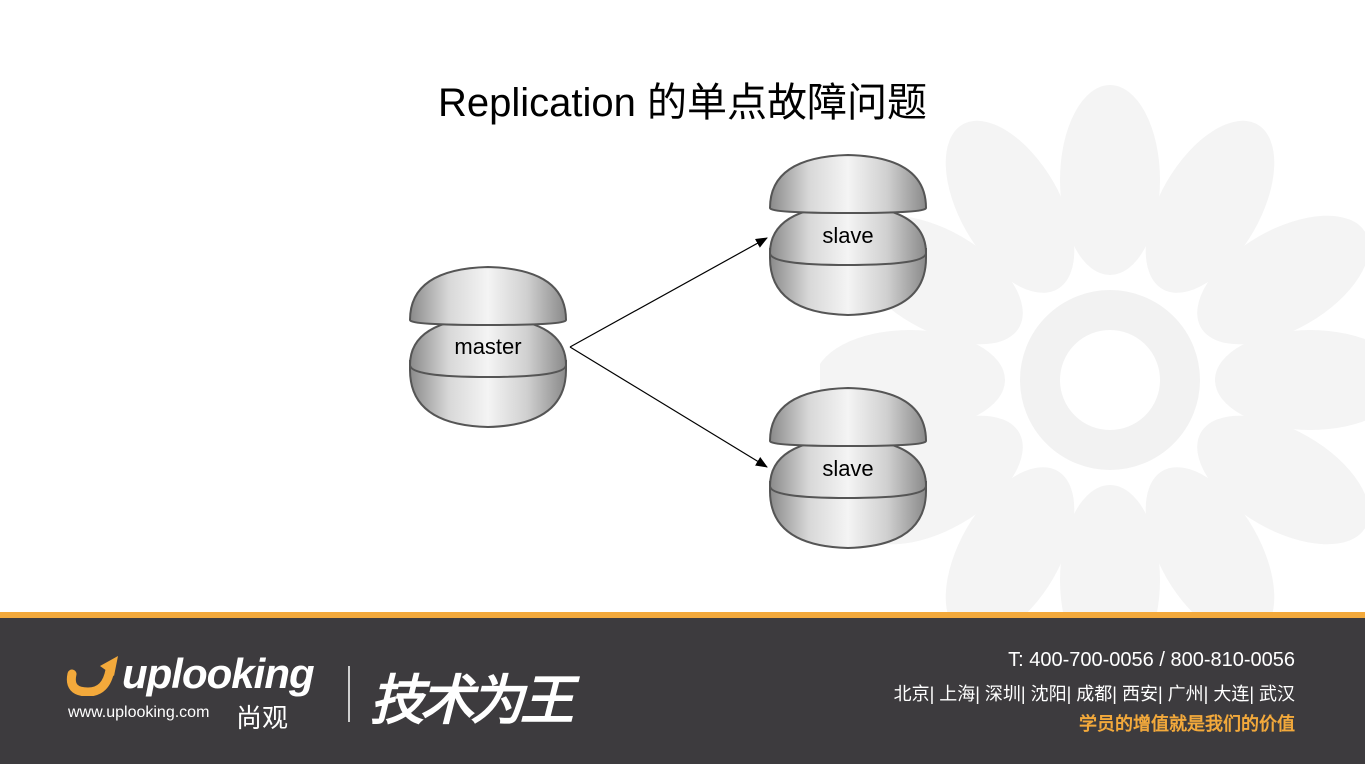  I want to click on master-database-node: master, so click(488, 347).